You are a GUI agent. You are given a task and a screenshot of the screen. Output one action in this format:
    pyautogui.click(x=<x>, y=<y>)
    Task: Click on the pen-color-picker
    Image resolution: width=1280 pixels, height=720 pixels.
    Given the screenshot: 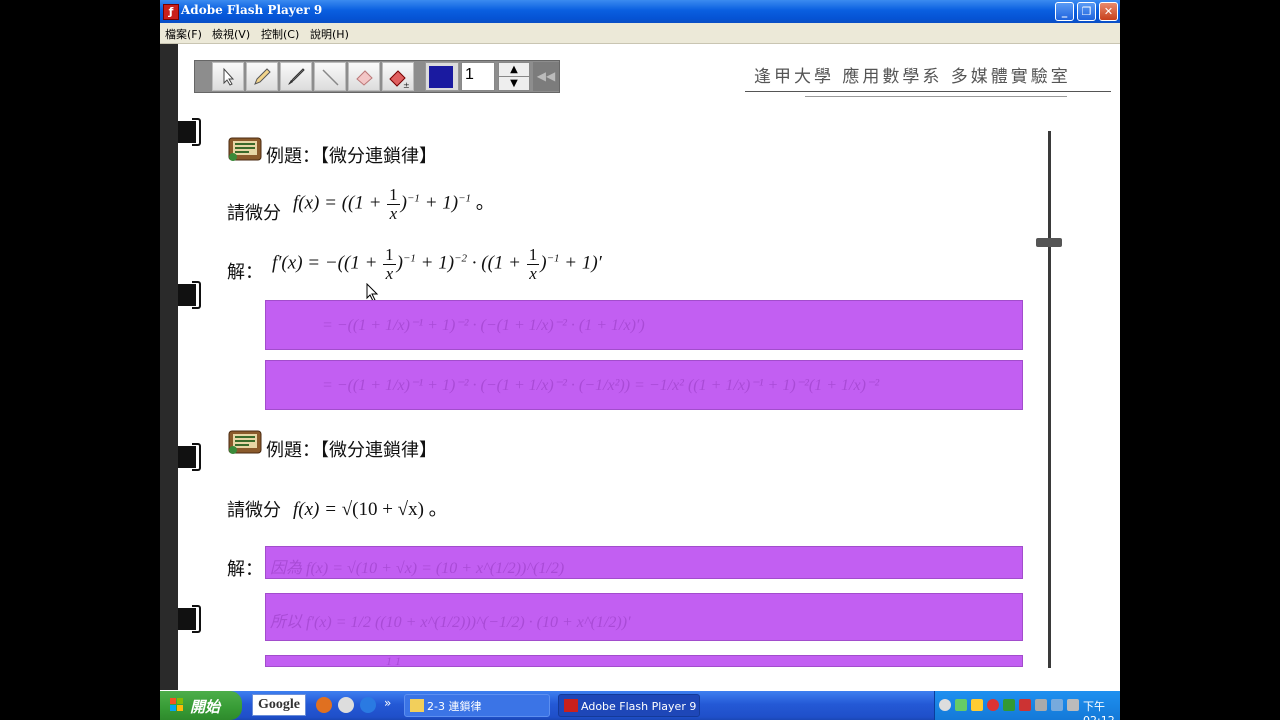 What is the action you would take?
    pyautogui.click(x=442, y=76)
    